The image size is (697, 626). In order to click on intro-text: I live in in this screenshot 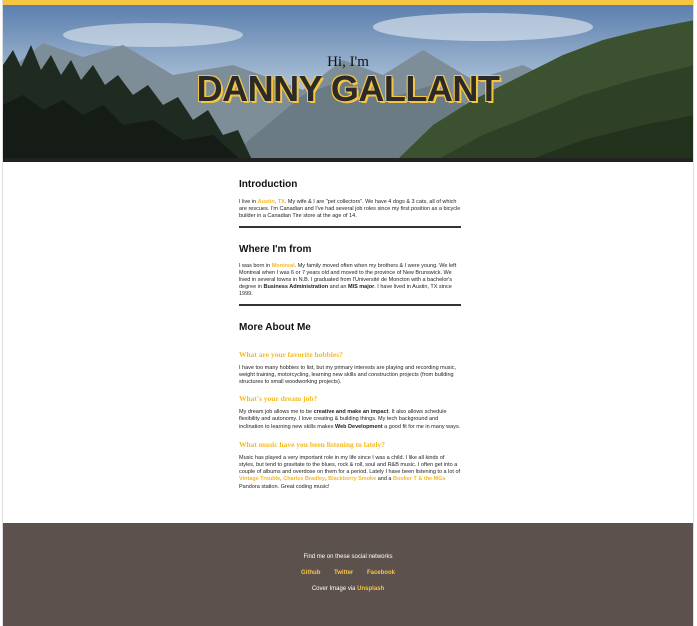, I will do `click(248, 202)`.